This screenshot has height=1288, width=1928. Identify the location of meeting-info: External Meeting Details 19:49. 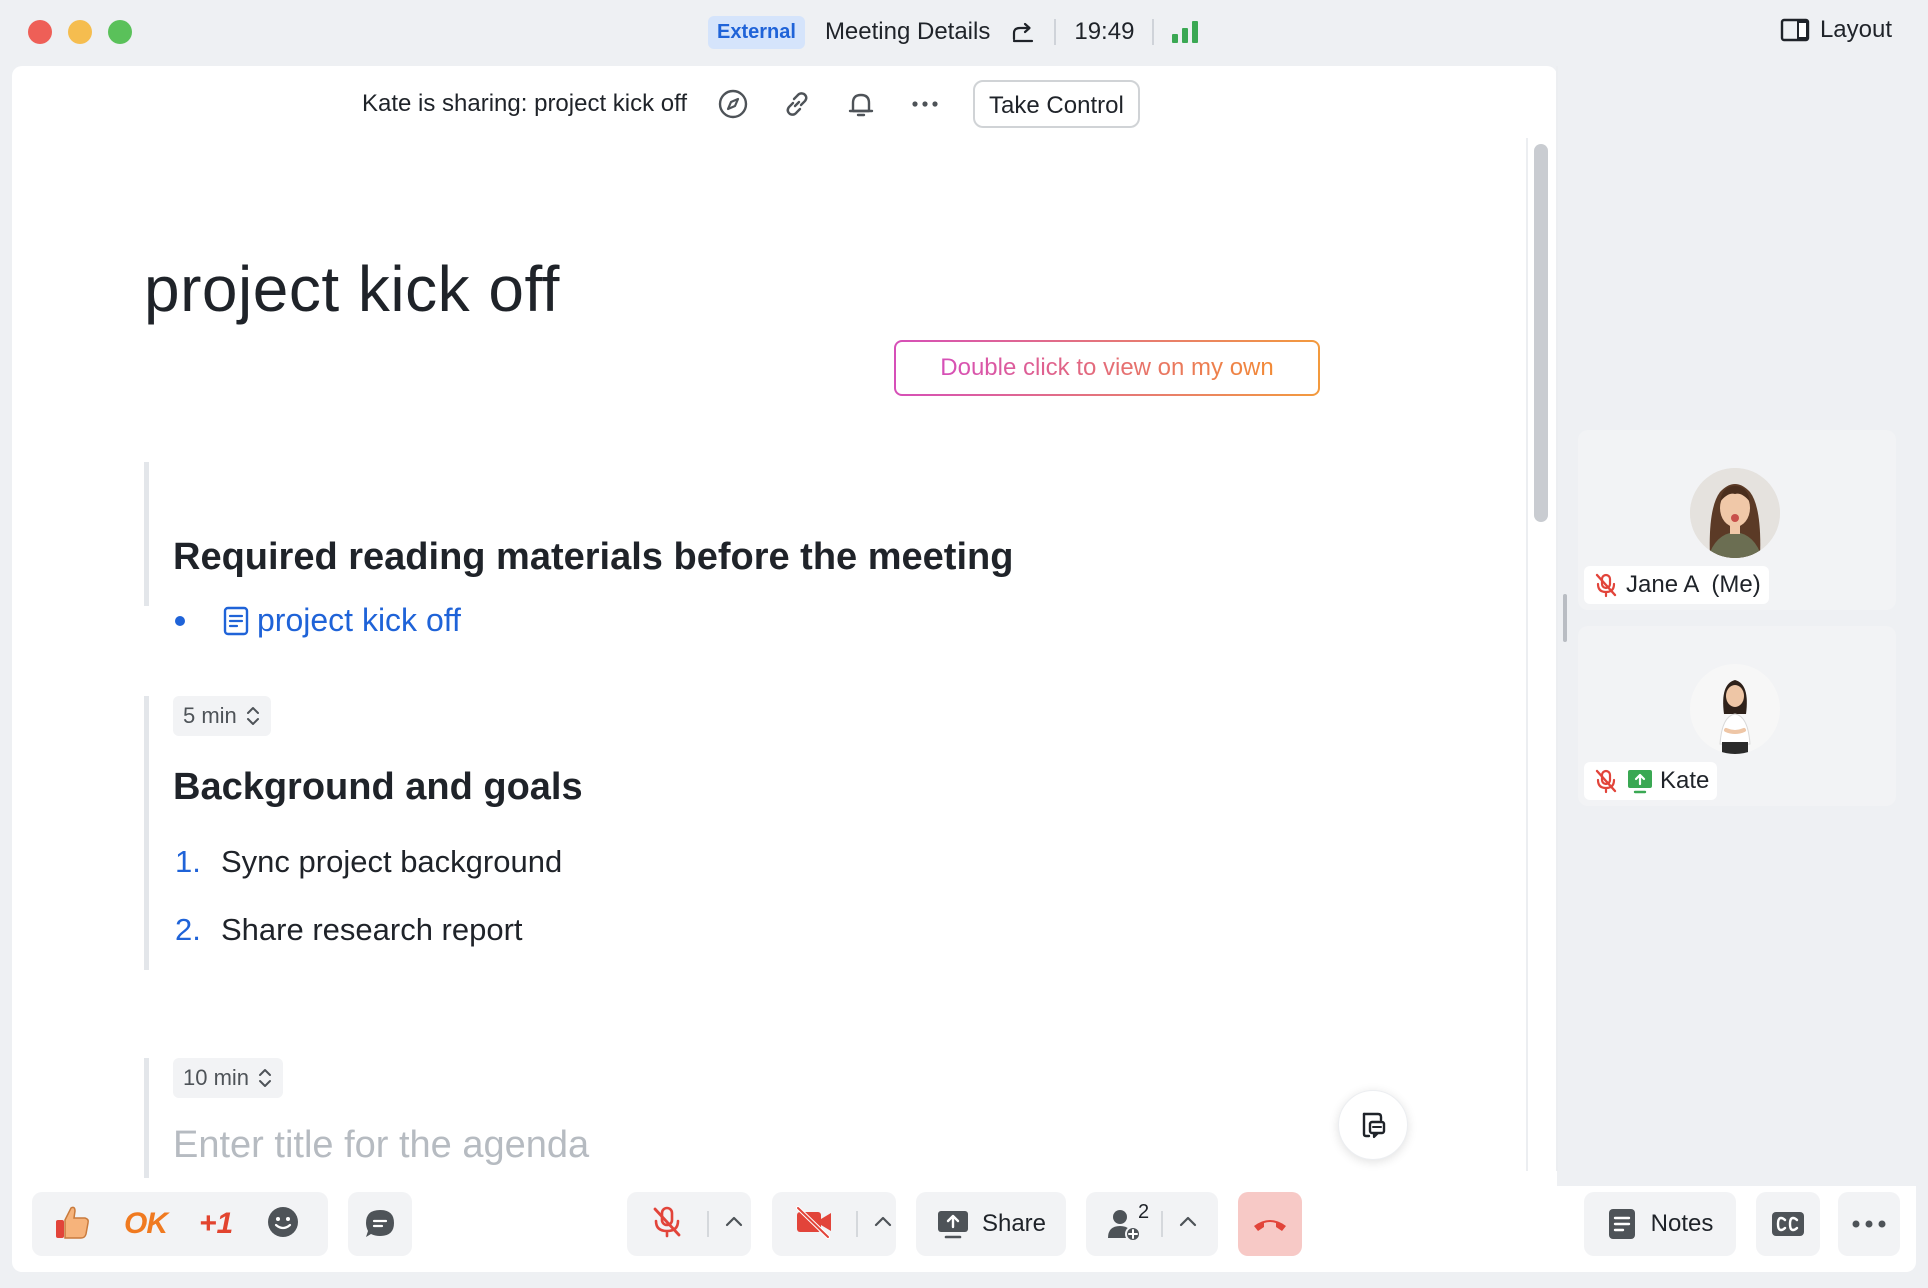
(953, 32).